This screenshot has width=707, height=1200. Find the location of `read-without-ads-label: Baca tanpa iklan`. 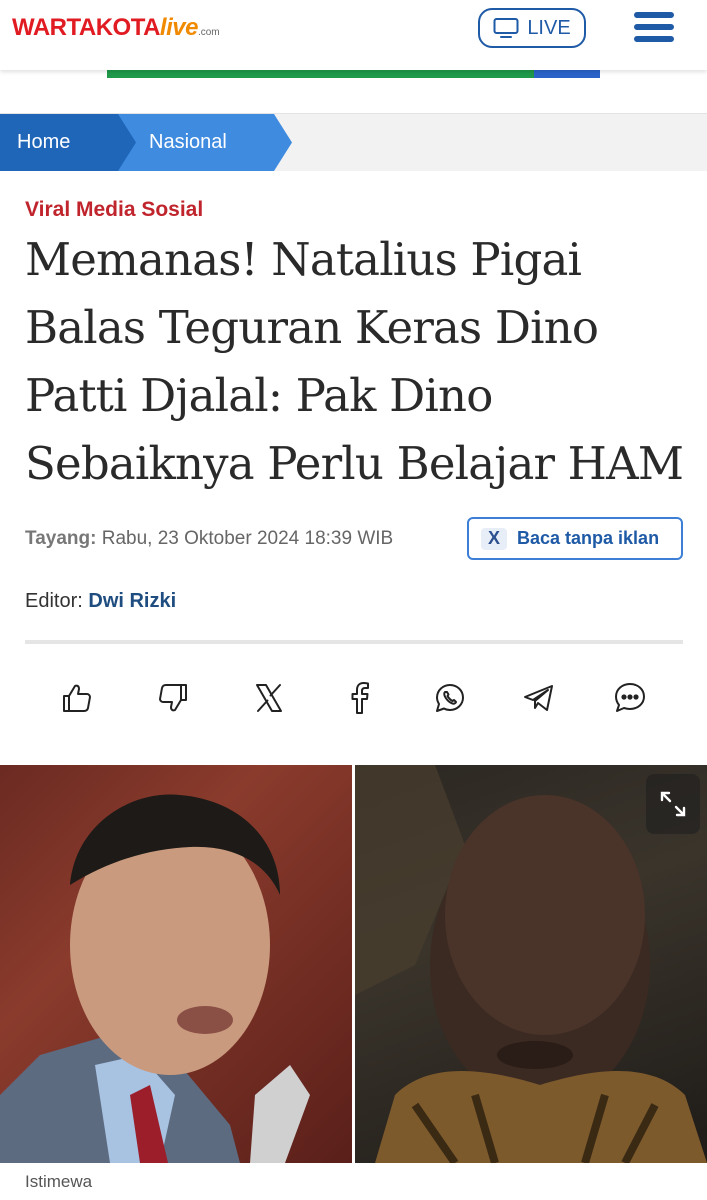

read-without-ads-label: Baca tanpa iklan is located at coordinates (588, 538).